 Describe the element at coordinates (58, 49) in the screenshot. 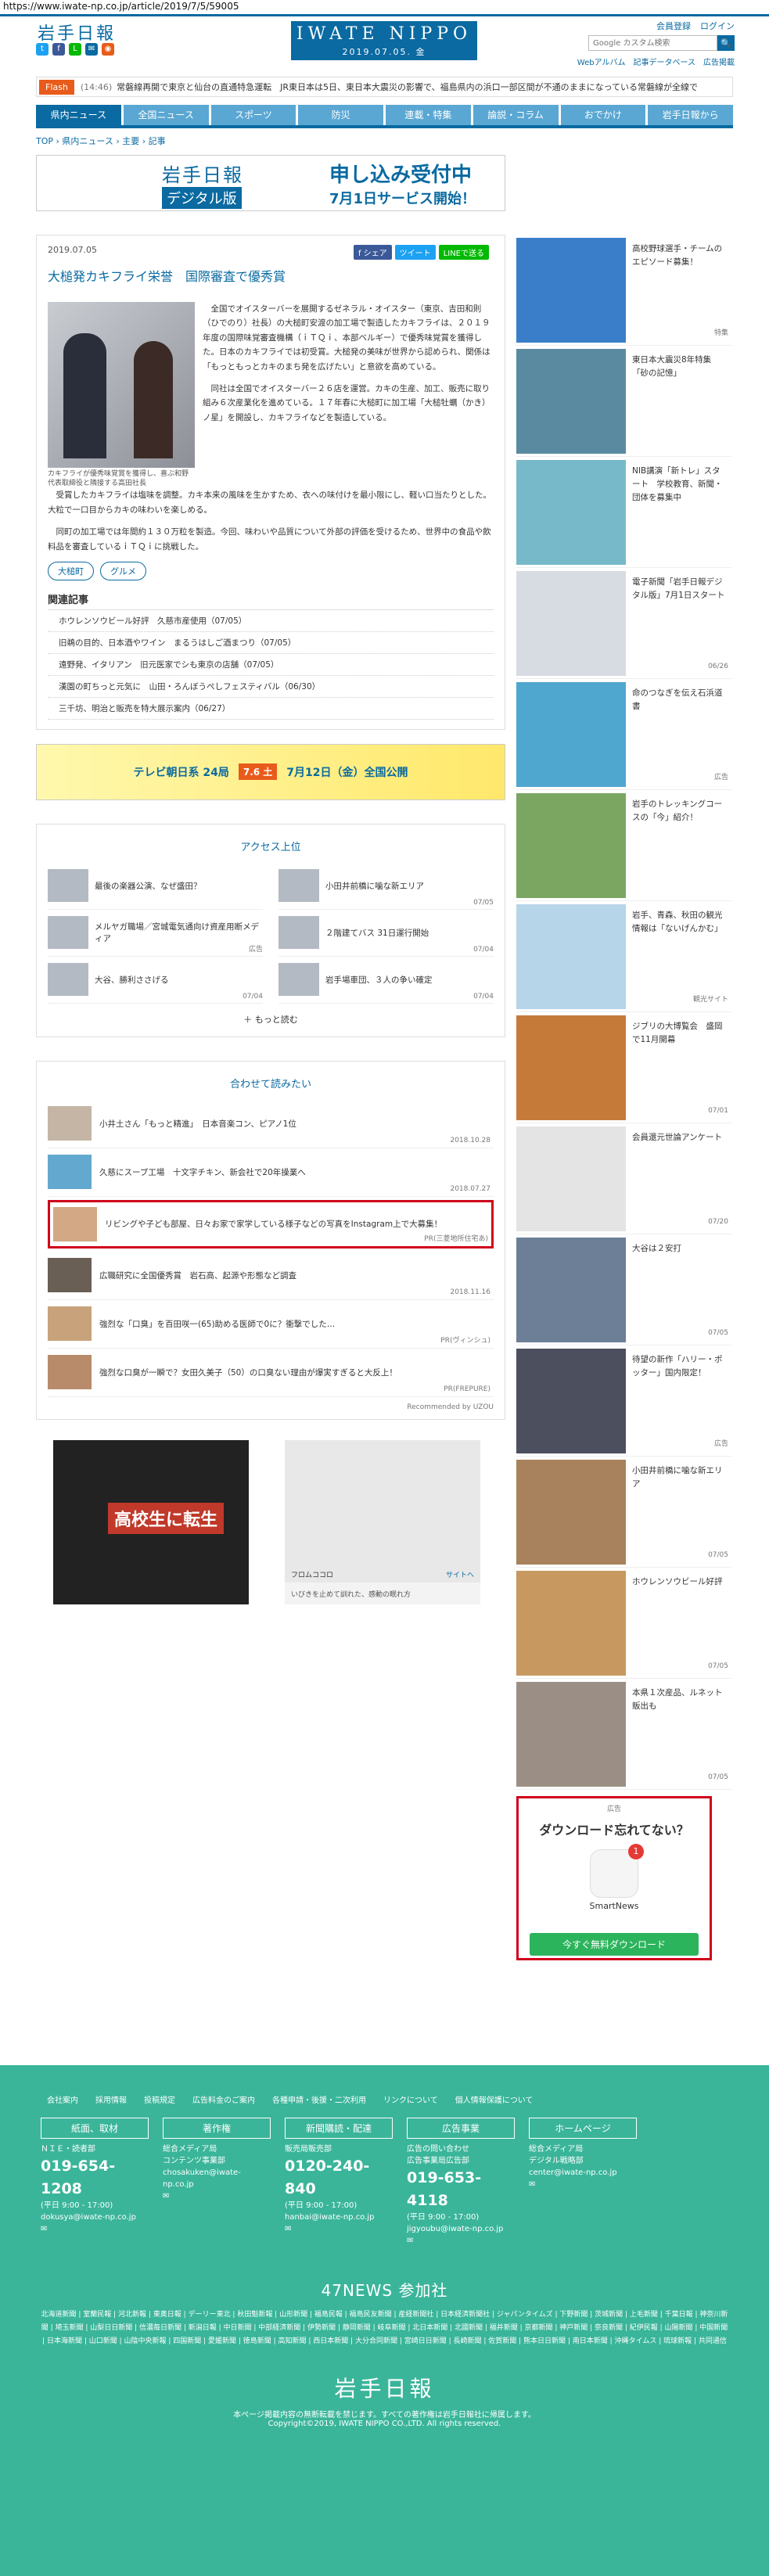

I see `facebook-icon: f` at that location.